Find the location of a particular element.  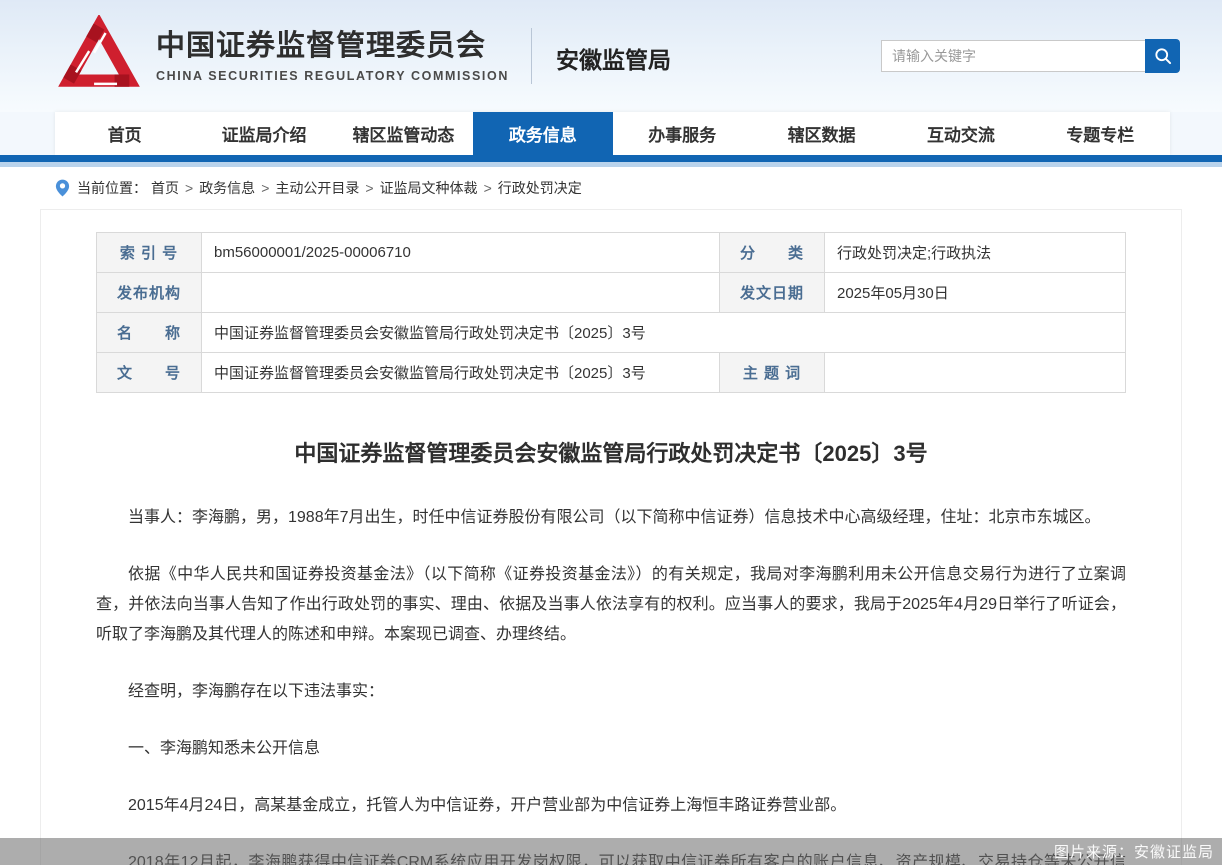

index-number-label: 索 引 号 is located at coordinates (149, 252).